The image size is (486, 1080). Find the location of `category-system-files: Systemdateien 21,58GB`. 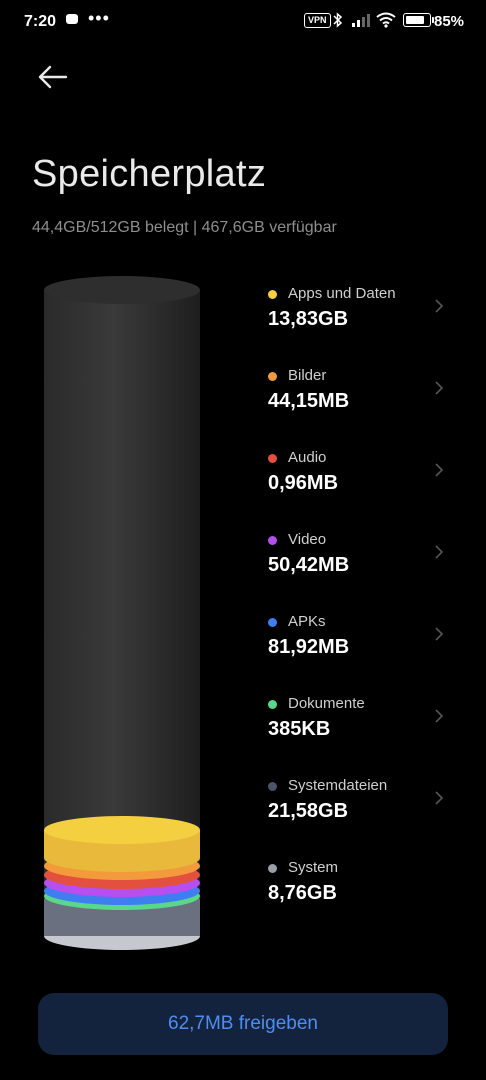

category-system-files: Systemdateien 21,58GB is located at coordinates (363, 815).